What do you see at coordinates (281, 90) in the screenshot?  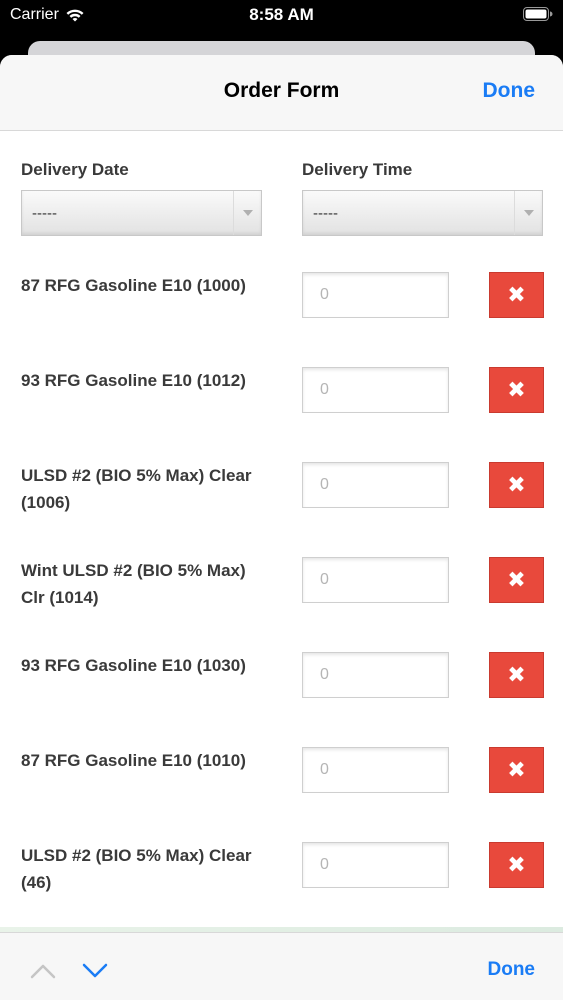 I see `page-title: Order Form` at bounding box center [281, 90].